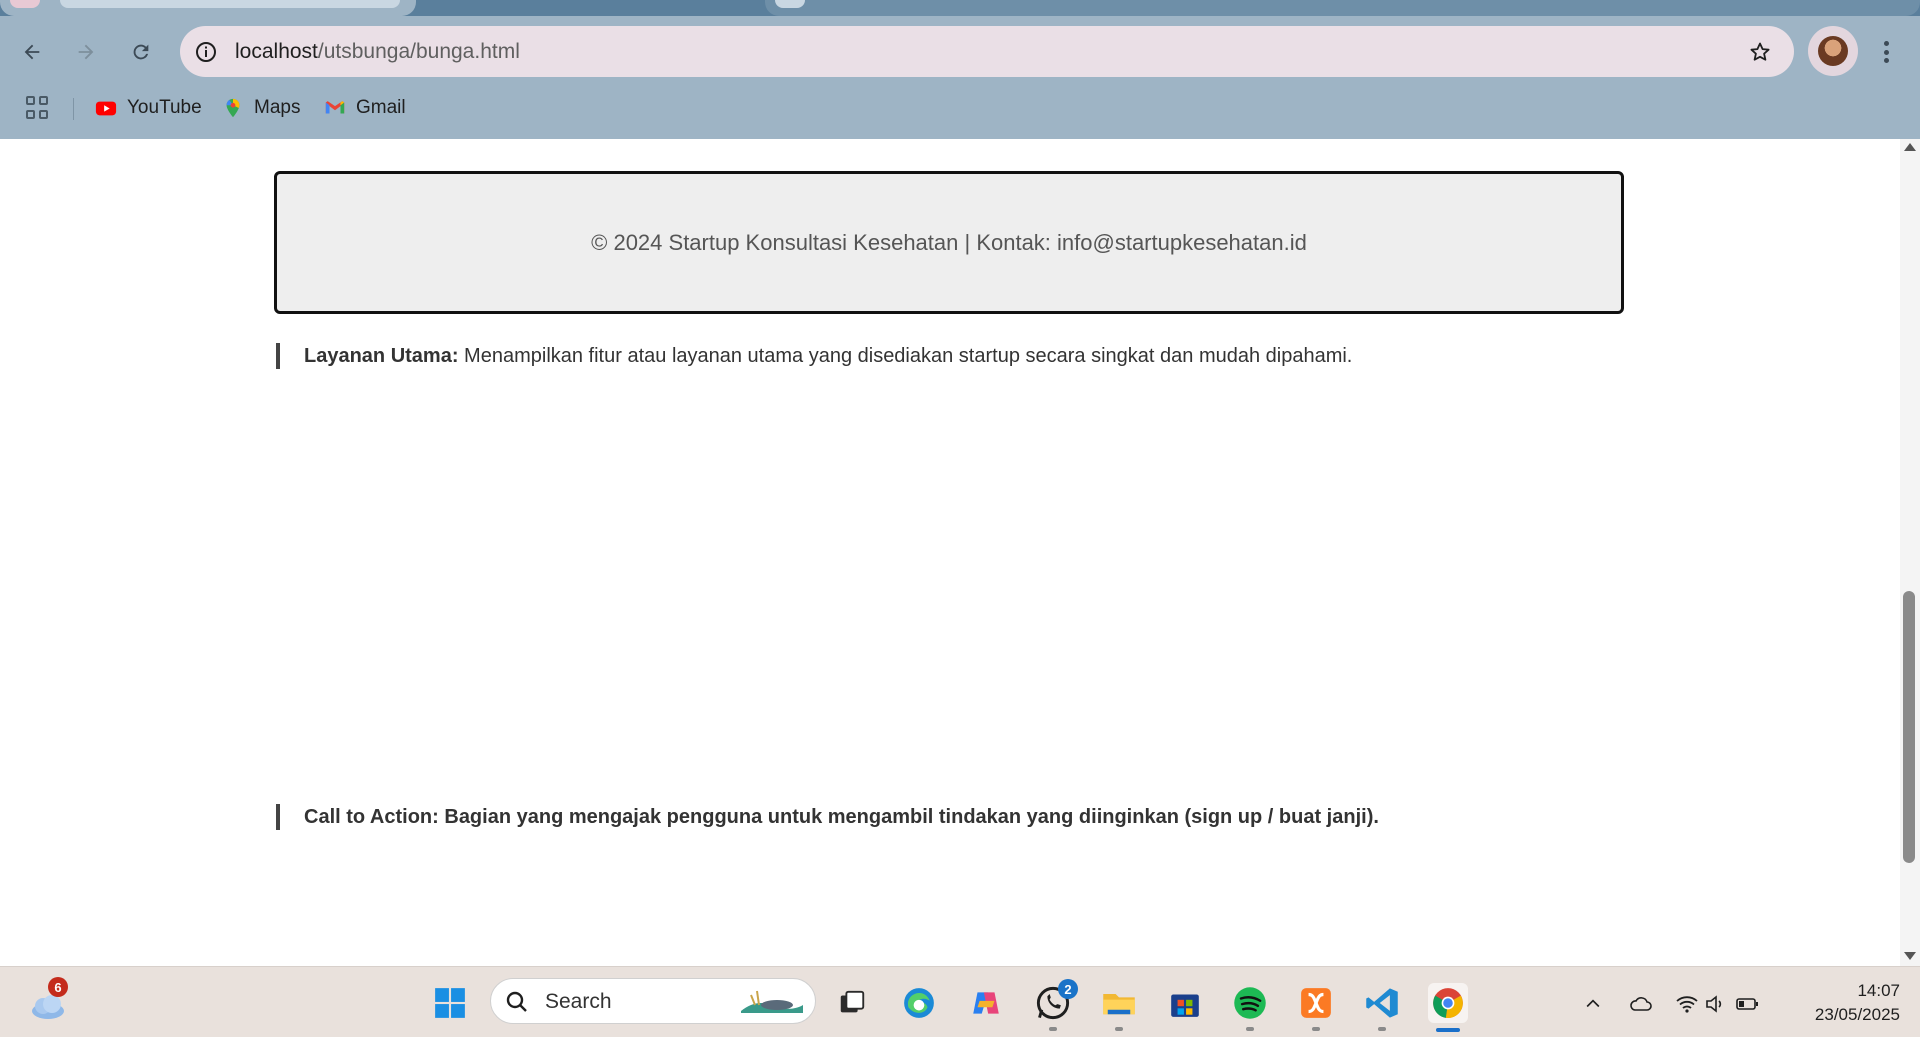  I want to click on bookmark-star-icon, so click(1760, 52).